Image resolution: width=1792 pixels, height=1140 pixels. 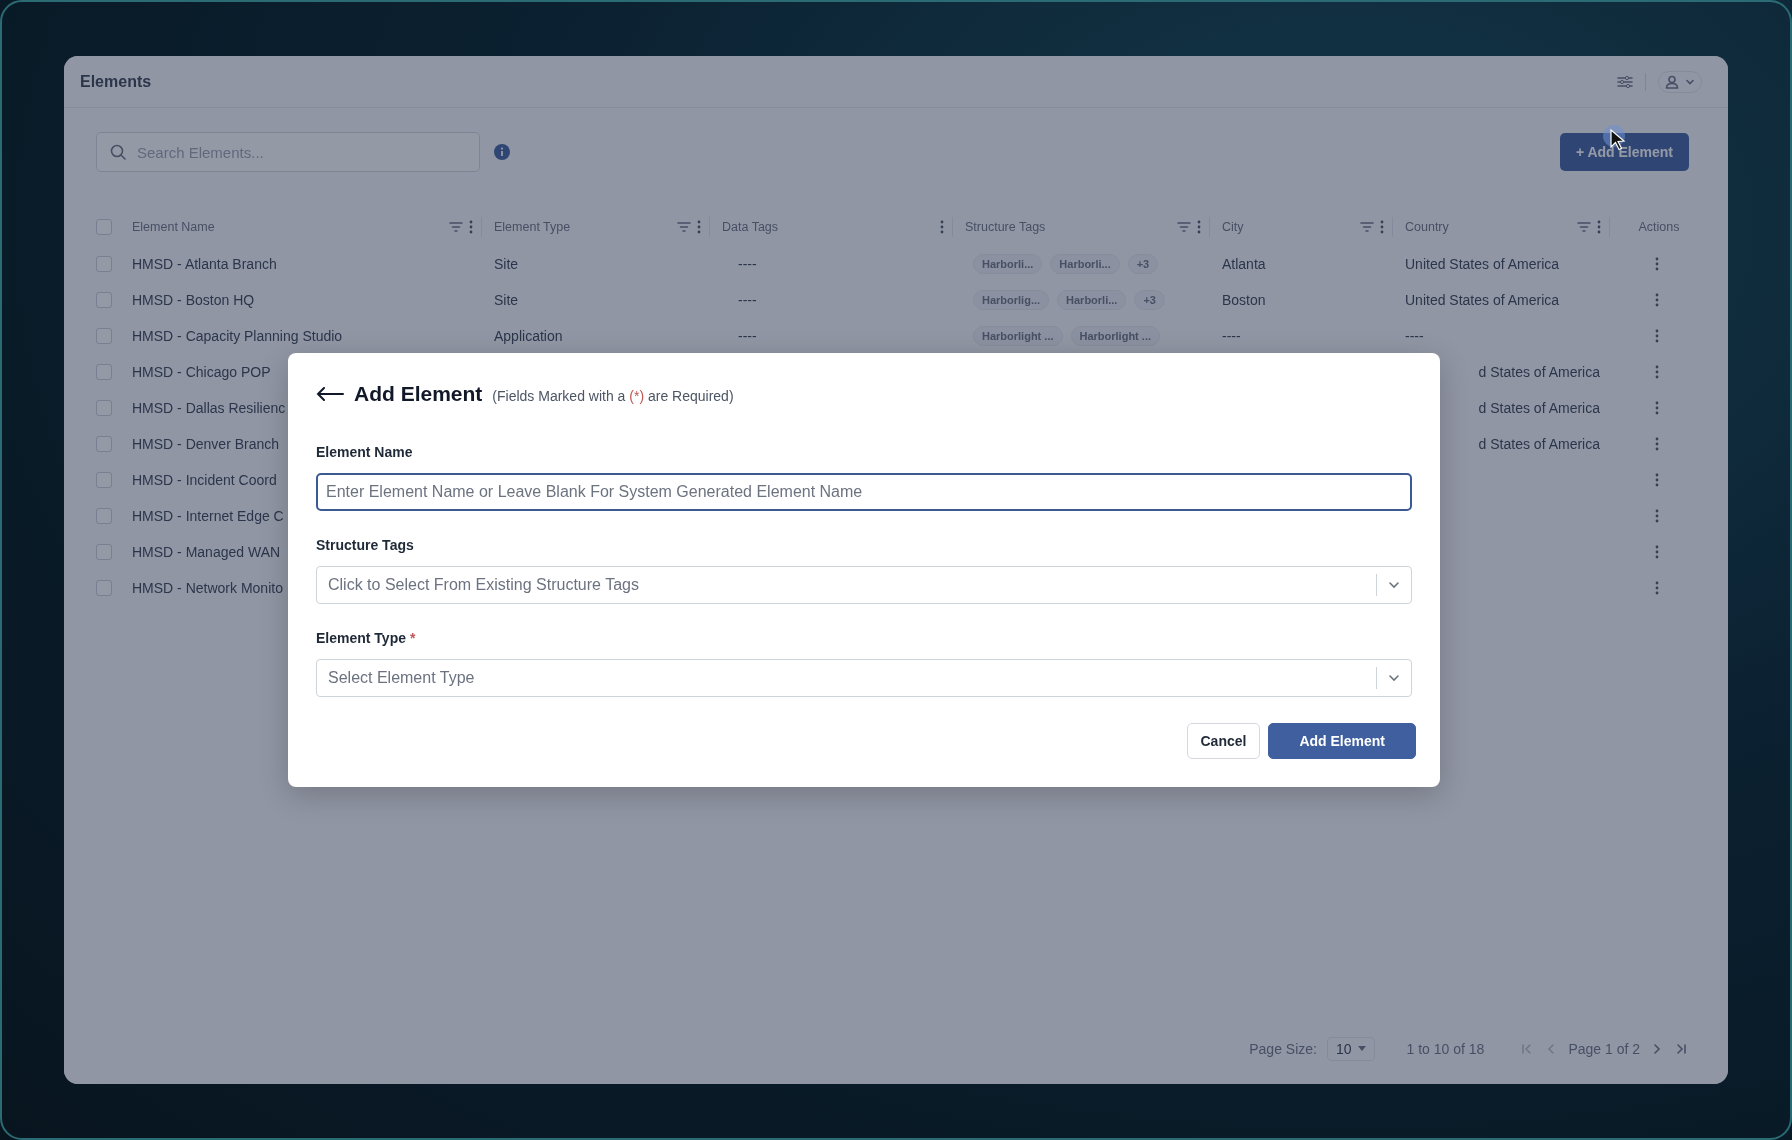 I want to click on column-header: Country, so click(x=1488, y=227).